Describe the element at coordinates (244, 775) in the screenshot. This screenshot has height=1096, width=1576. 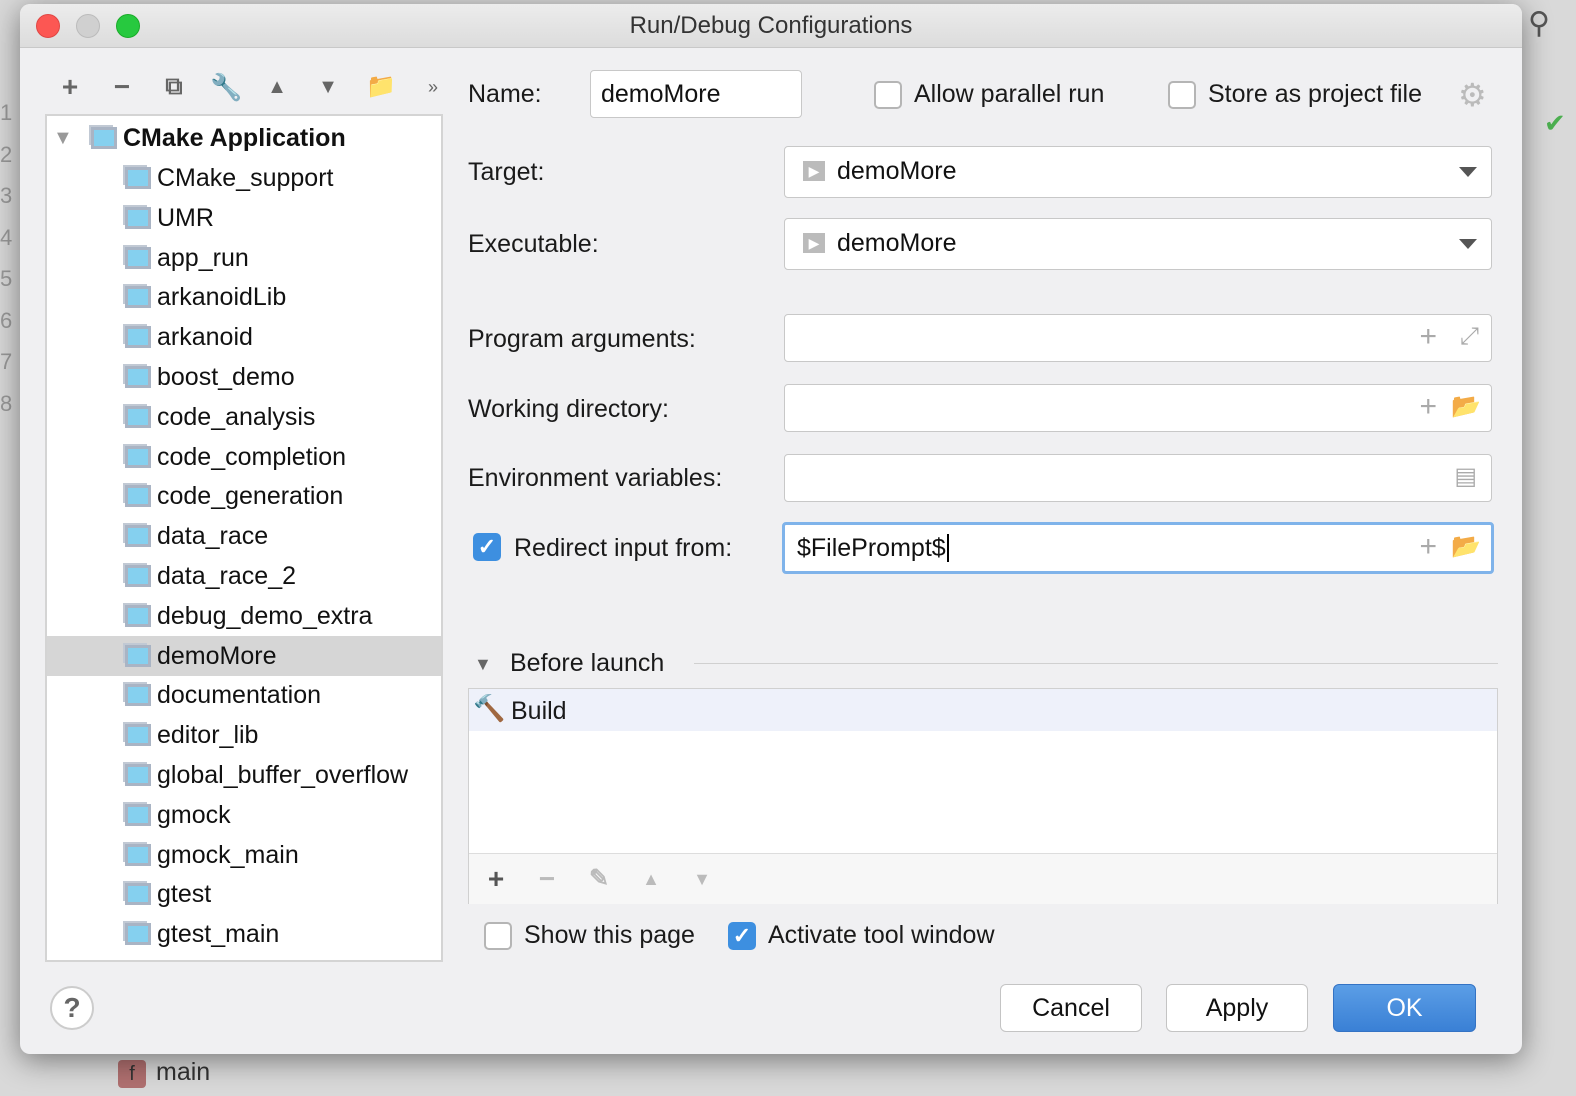
I see `tree-item: global_buffer_overflow` at that location.